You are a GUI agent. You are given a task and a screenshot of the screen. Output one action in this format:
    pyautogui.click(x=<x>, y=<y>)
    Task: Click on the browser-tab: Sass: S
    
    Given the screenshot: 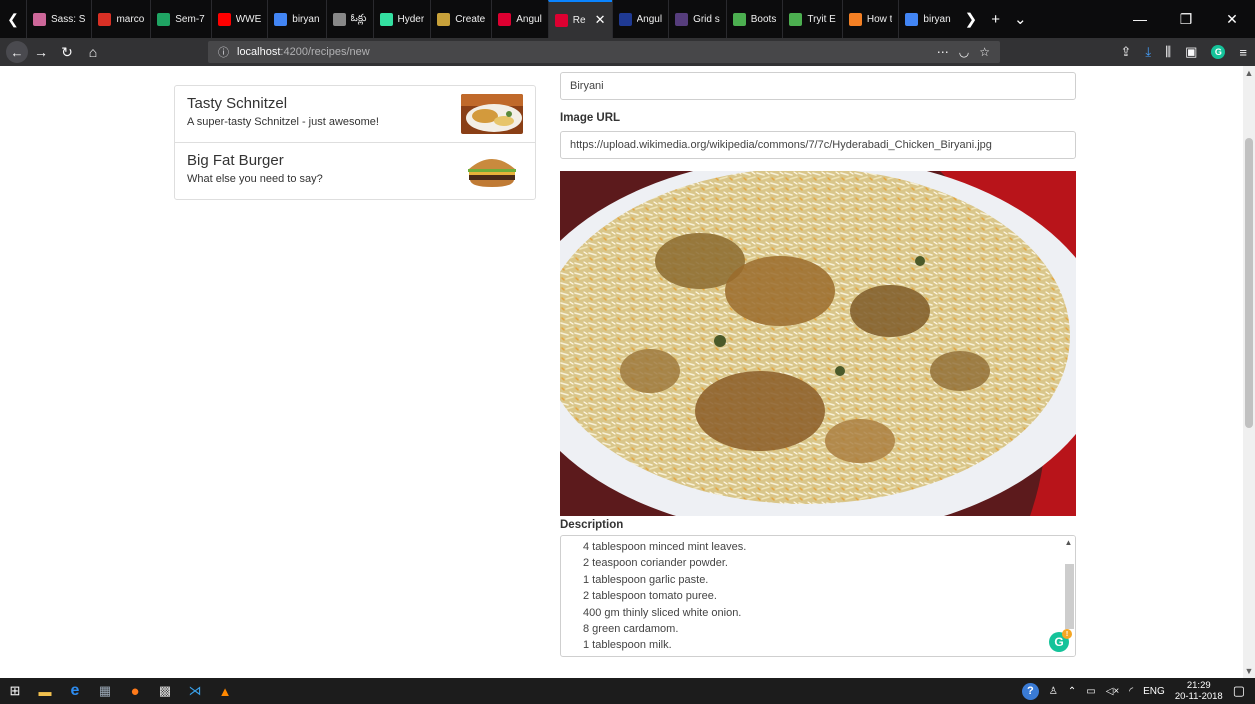 What is the action you would take?
    pyautogui.click(x=58, y=19)
    